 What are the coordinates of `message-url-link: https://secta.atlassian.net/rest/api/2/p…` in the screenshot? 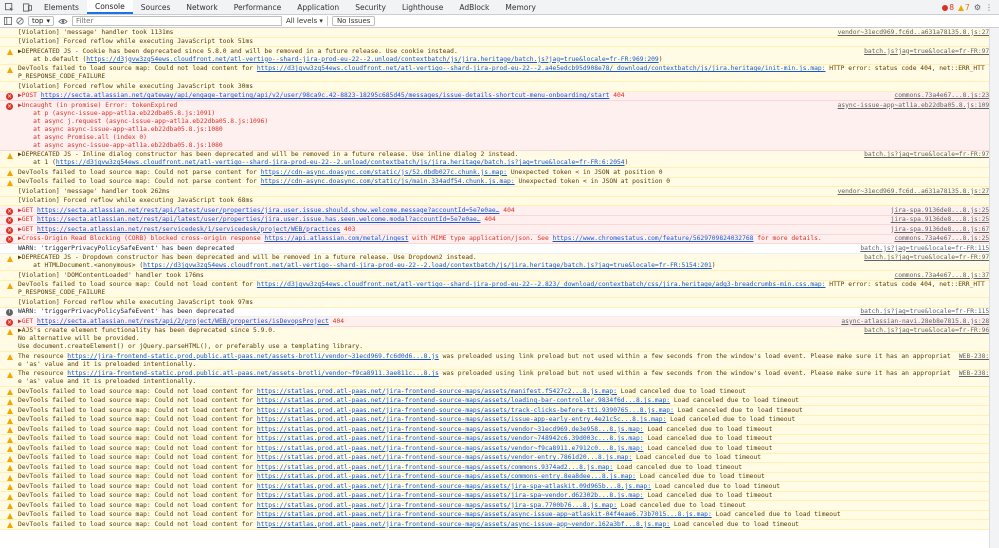 It's located at (183, 321).